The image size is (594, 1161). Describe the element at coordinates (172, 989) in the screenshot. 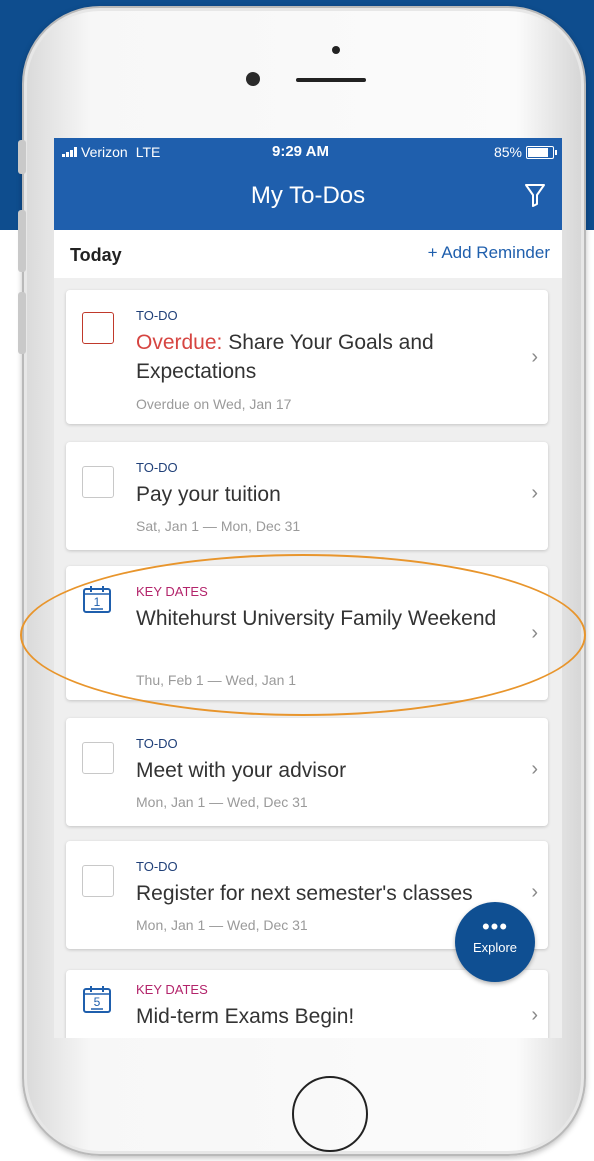

I see `card-type: KEY DATES` at that location.